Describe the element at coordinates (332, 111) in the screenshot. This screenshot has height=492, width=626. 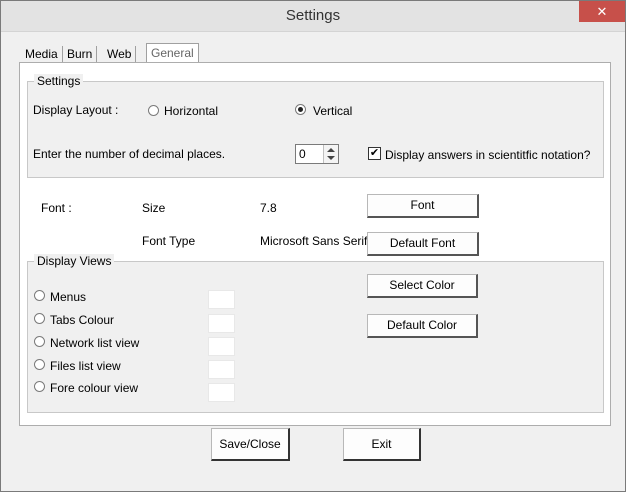
I see `vertical-label: Vertical` at that location.